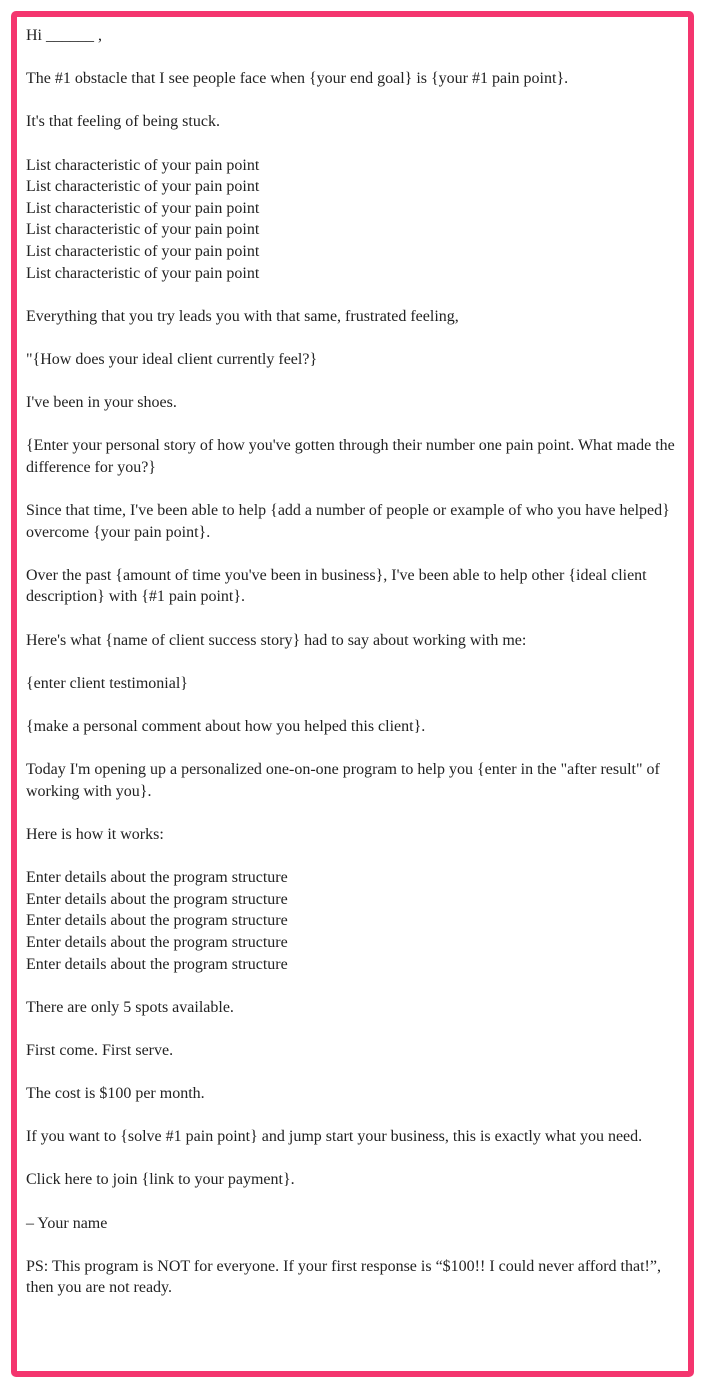 The height and width of the screenshot is (1390, 707). I want to click on shoes-paragraph: I've been in your shoes., so click(101, 403).